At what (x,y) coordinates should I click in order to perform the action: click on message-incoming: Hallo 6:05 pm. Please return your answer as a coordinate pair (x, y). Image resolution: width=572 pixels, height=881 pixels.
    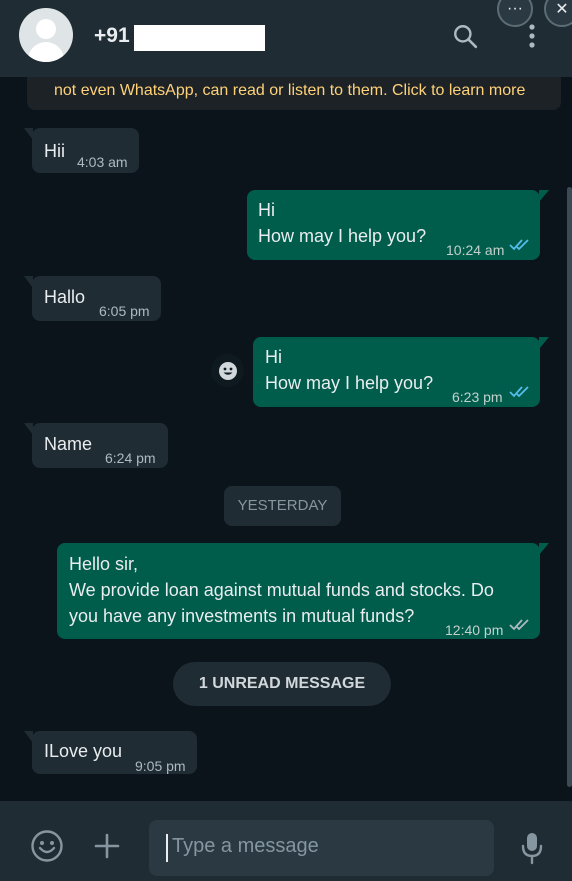
    Looking at the image, I should click on (92, 298).